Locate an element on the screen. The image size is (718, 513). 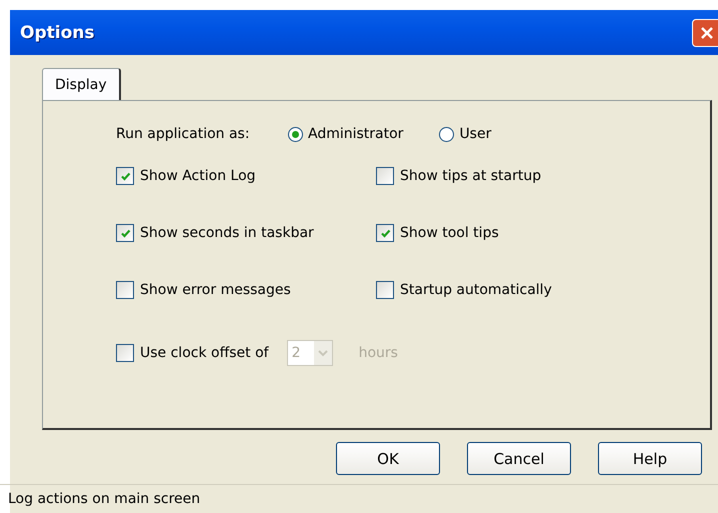
radio-option: User is located at coordinates (465, 134).